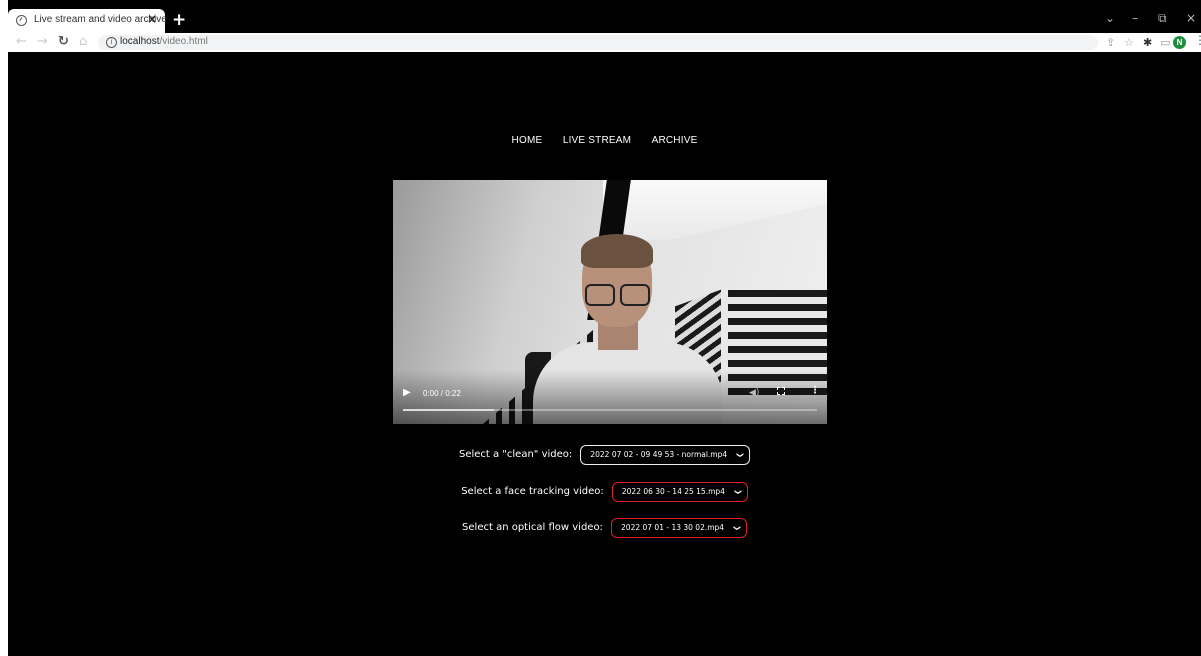 Image resolution: width=1201 pixels, height=656 pixels. Describe the element at coordinates (515, 454) in the screenshot. I see `clean-video-label: Select a "clean" video:` at that location.